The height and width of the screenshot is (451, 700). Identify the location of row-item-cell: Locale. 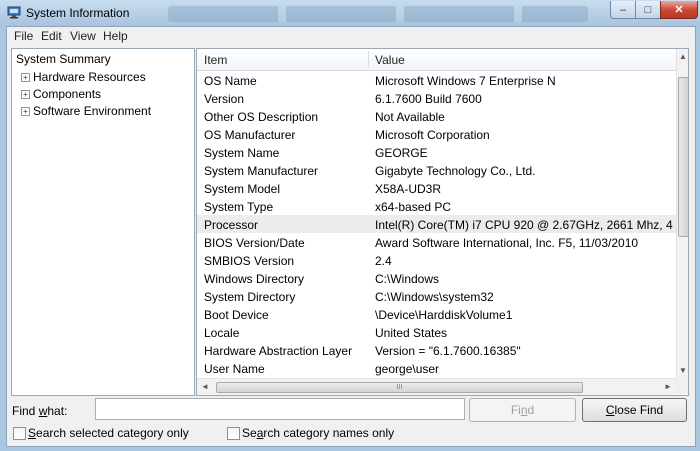
(222, 333).